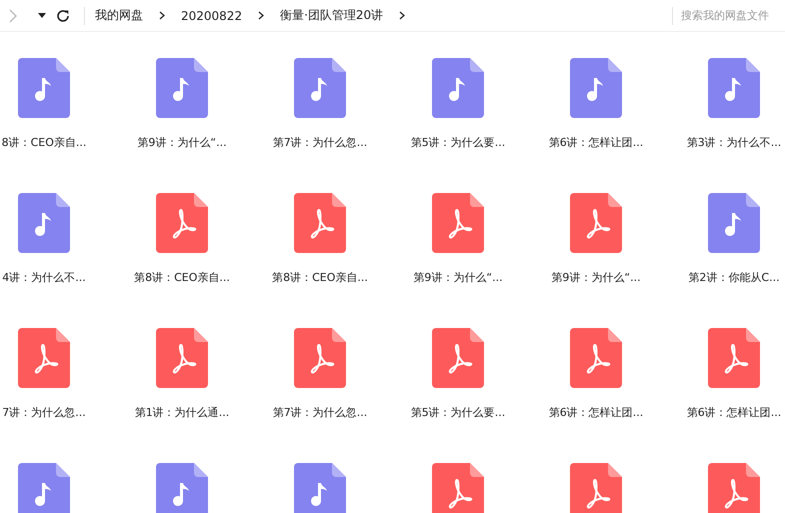 The width and height of the screenshot is (785, 513). What do you see at coordinates (211, 15) in the screenshot?
I see `breadcrumb-link: 20200822` at bounding box center [211, 15].